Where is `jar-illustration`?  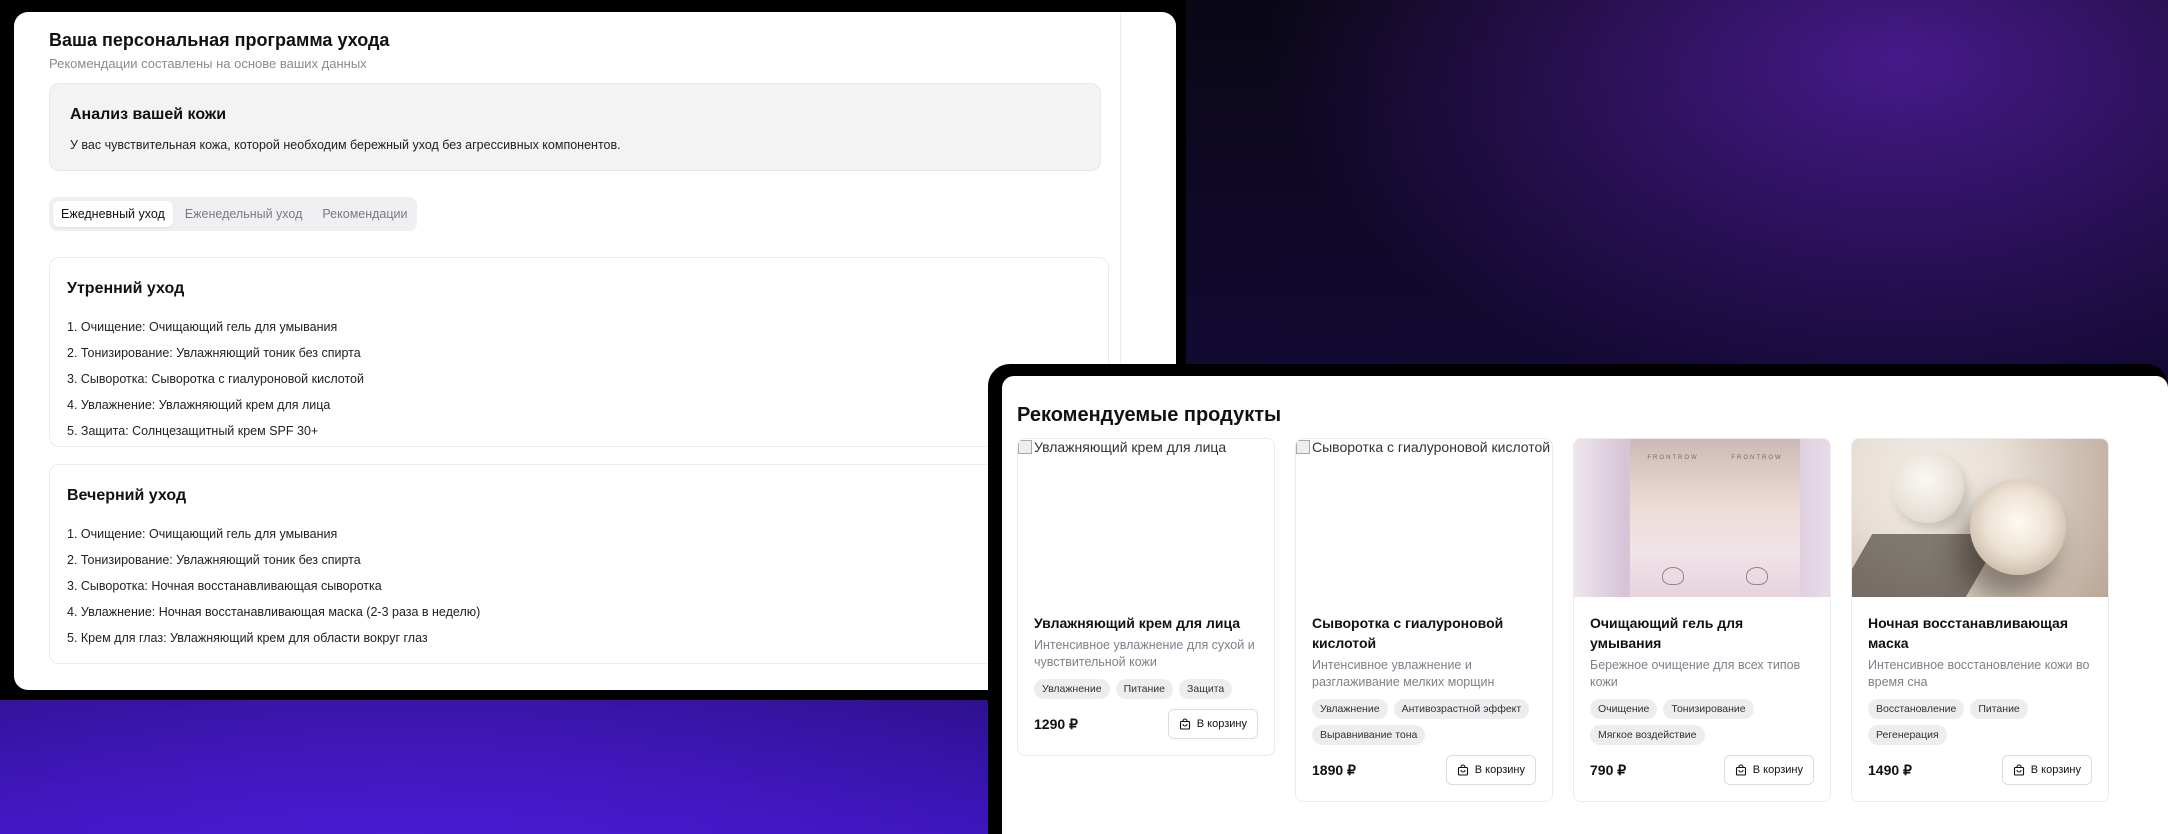 jar-illustration is located at coordinates (2018, 527).